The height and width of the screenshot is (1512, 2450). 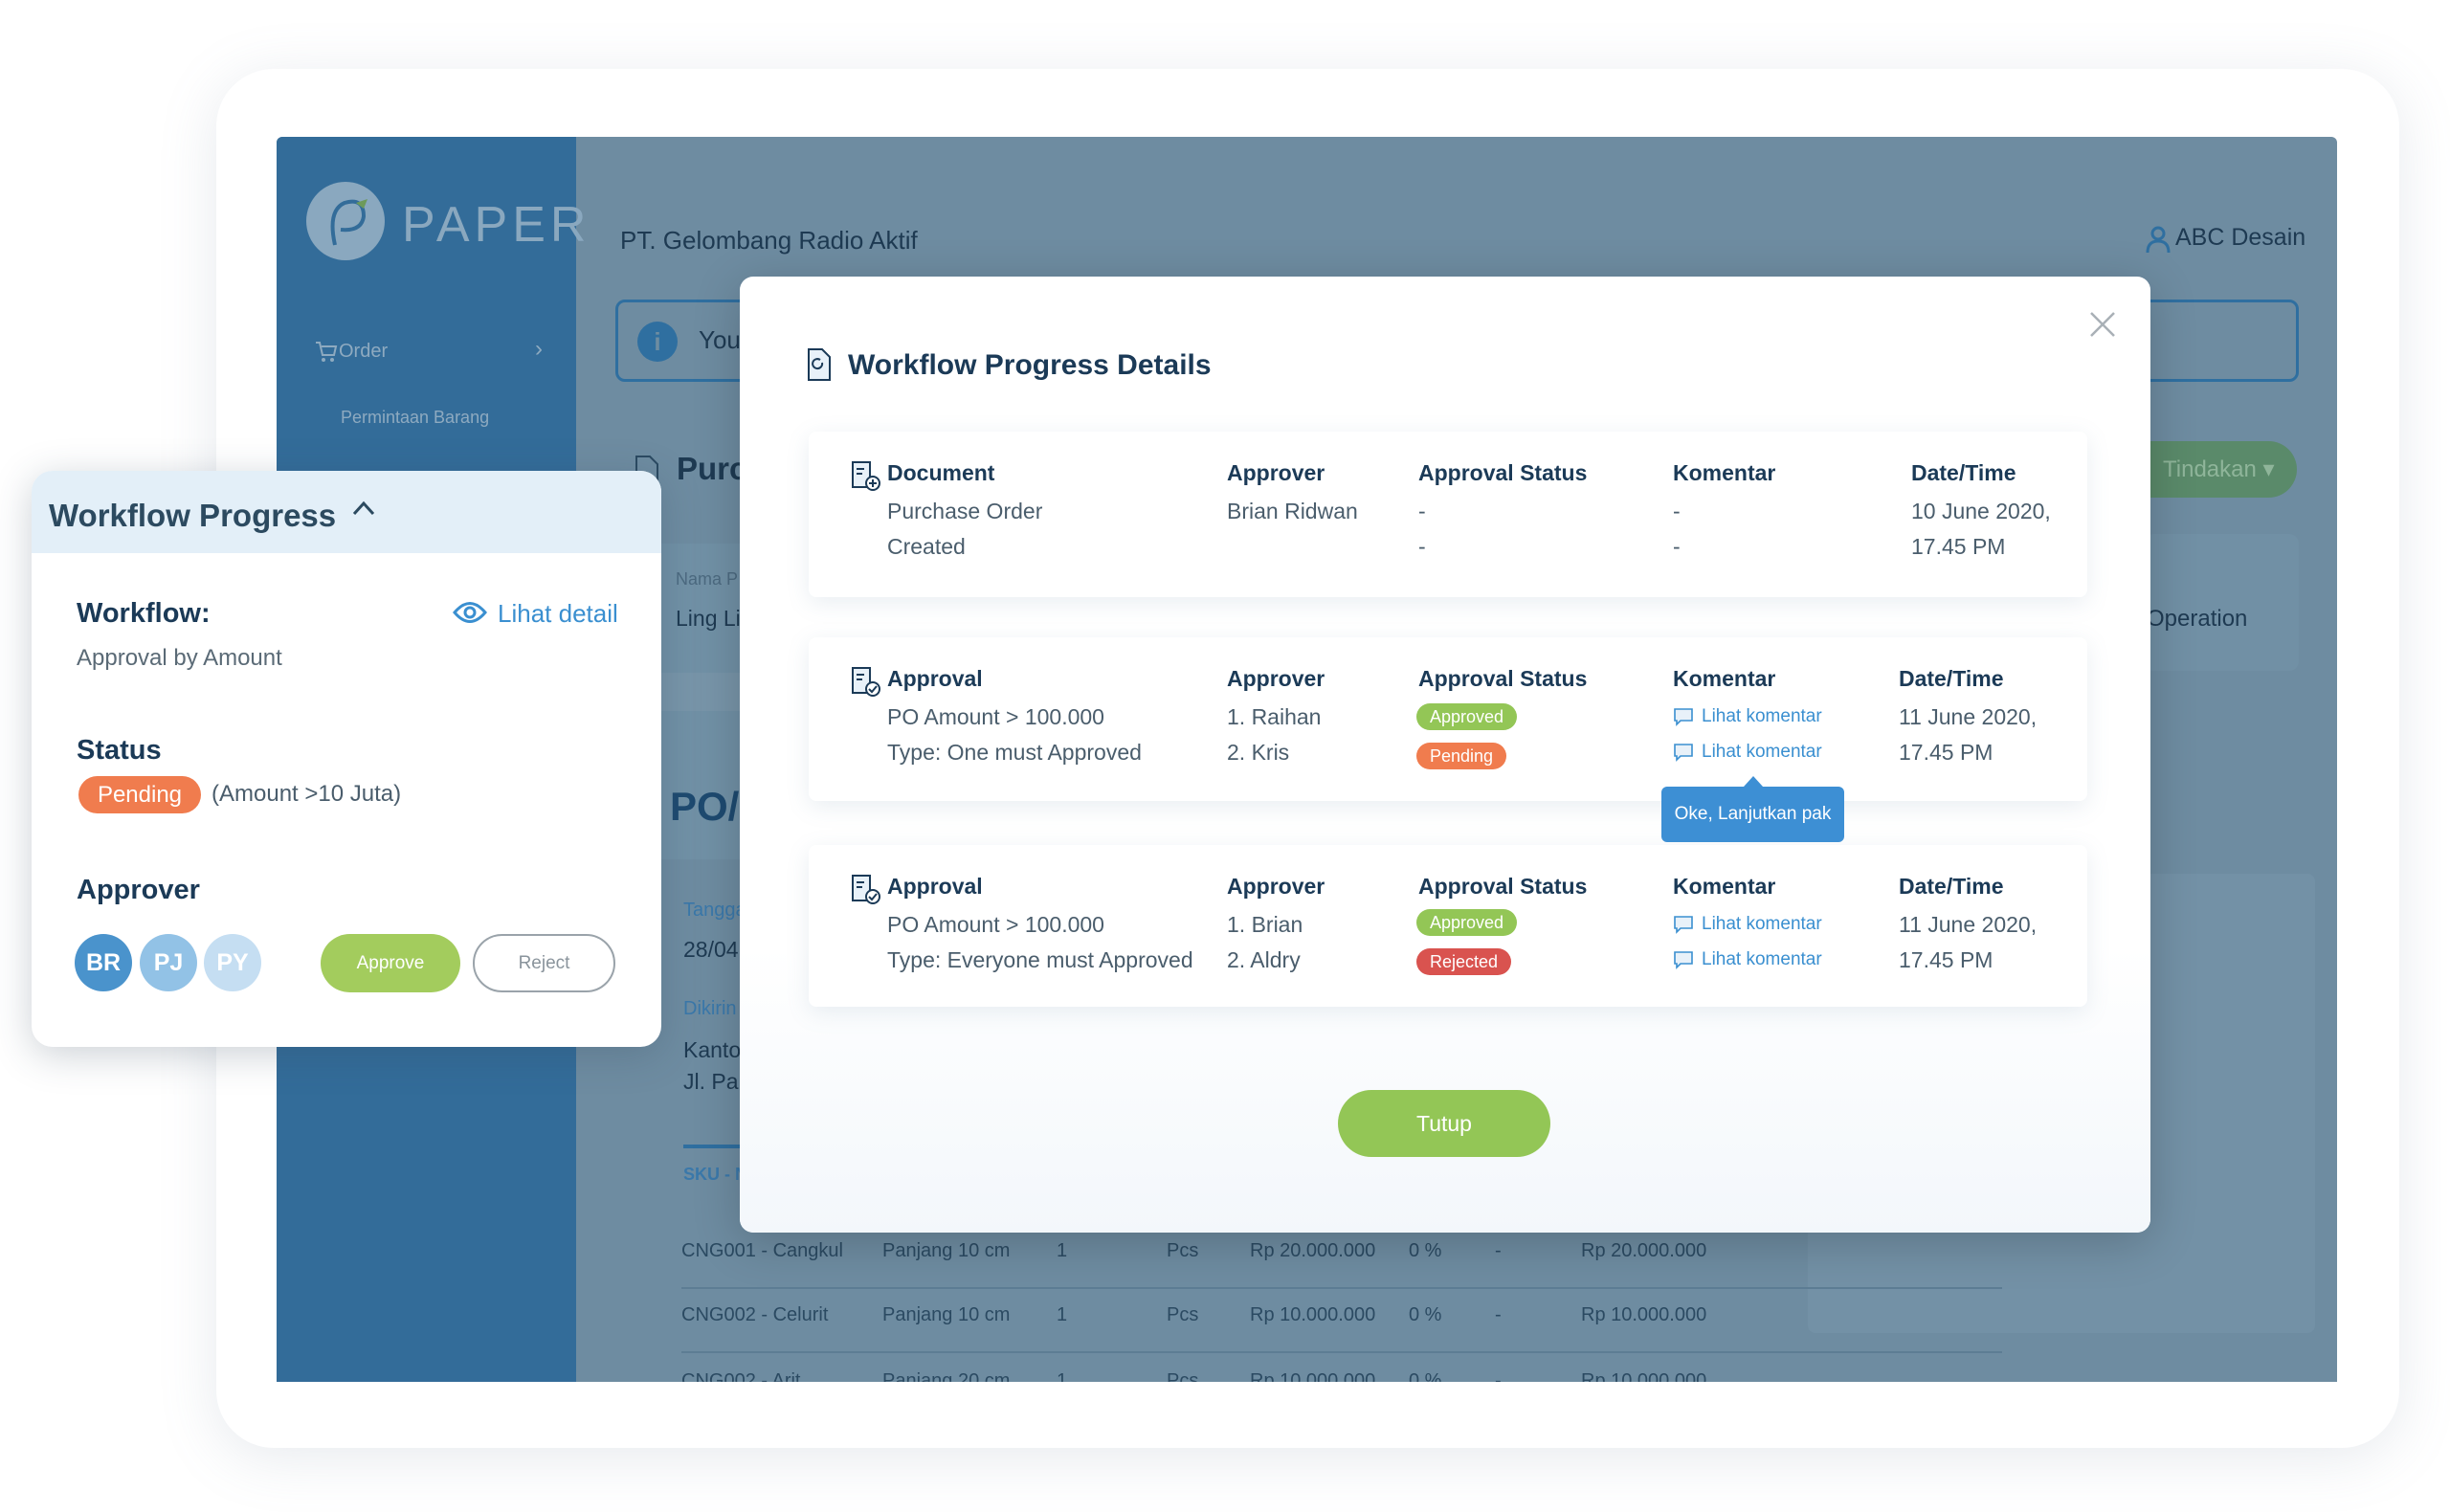 What do you see at coordinates (558, 614) in the screenshot?
I see `lihat-detail-link: Lihat detail` at bounding box center [558, 614].